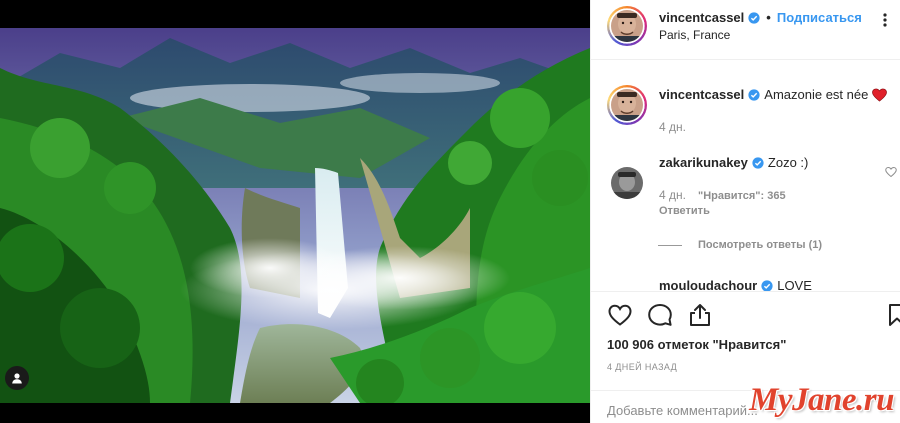 The height and width of the screenshot is (423, 900). Describe the element at coordinates (893, 315) in the screenshot. I see `bookmark-icon` at that location.